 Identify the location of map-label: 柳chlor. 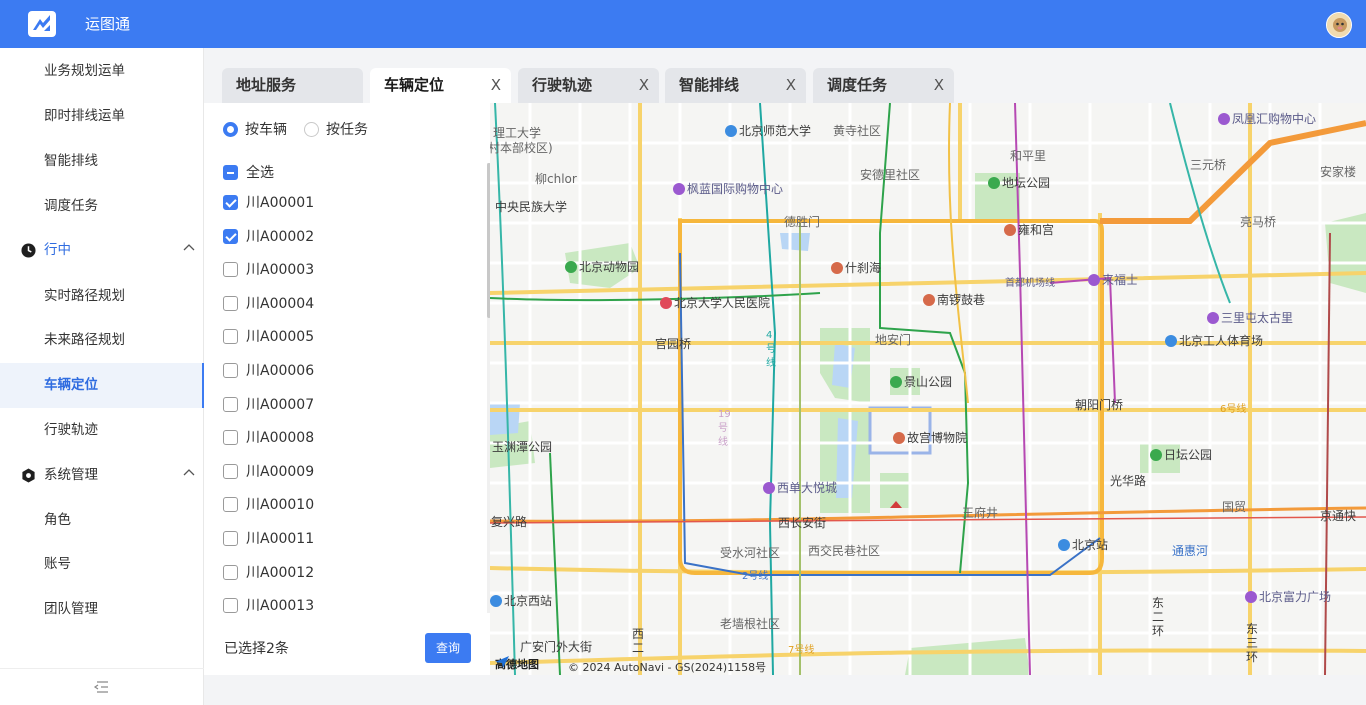
(556, 179).